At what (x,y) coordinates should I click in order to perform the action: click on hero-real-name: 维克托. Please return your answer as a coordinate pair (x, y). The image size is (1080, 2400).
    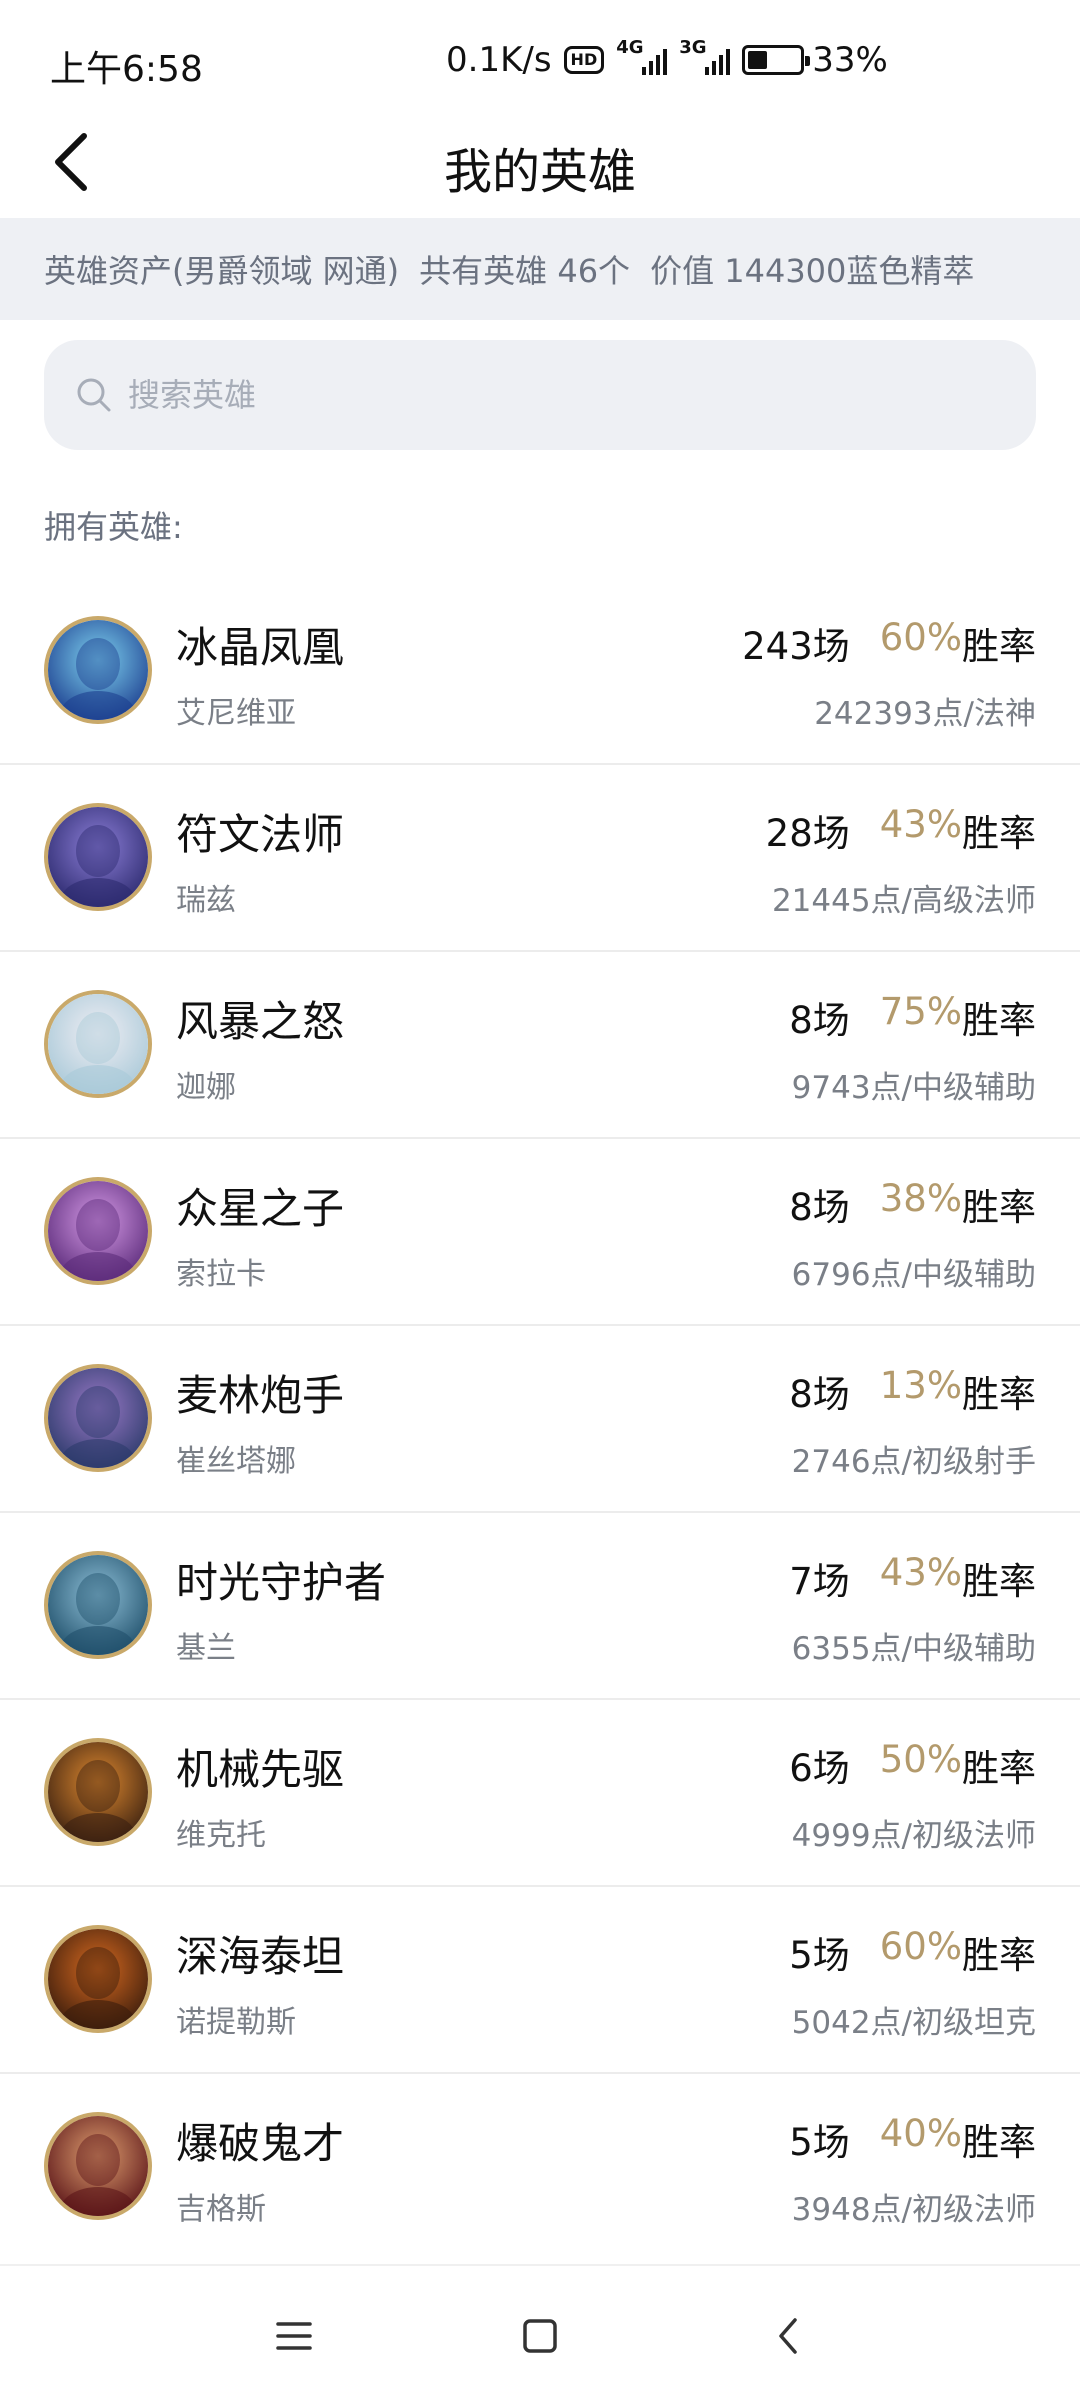
    Looking at the image, I should click on (221, 1835).